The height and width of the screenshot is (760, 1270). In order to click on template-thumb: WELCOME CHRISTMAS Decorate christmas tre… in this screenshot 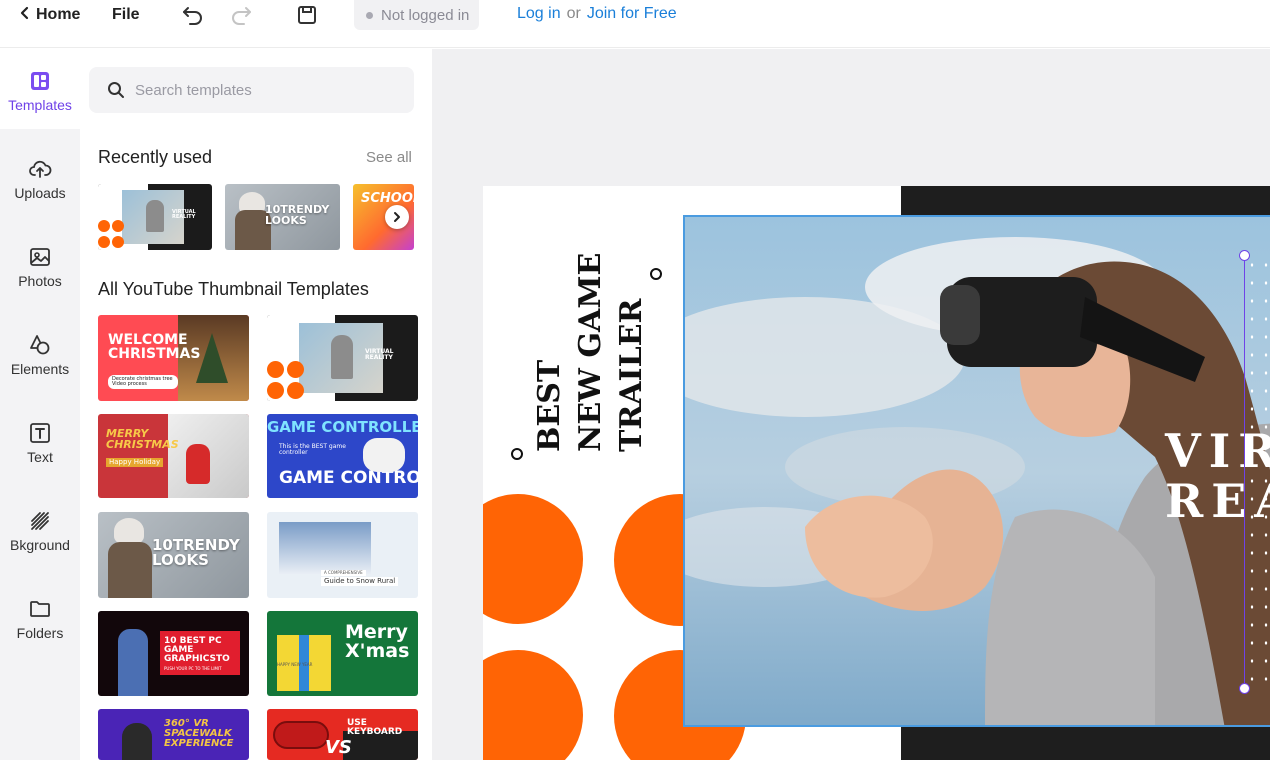, I will do `click(173, 358)`.